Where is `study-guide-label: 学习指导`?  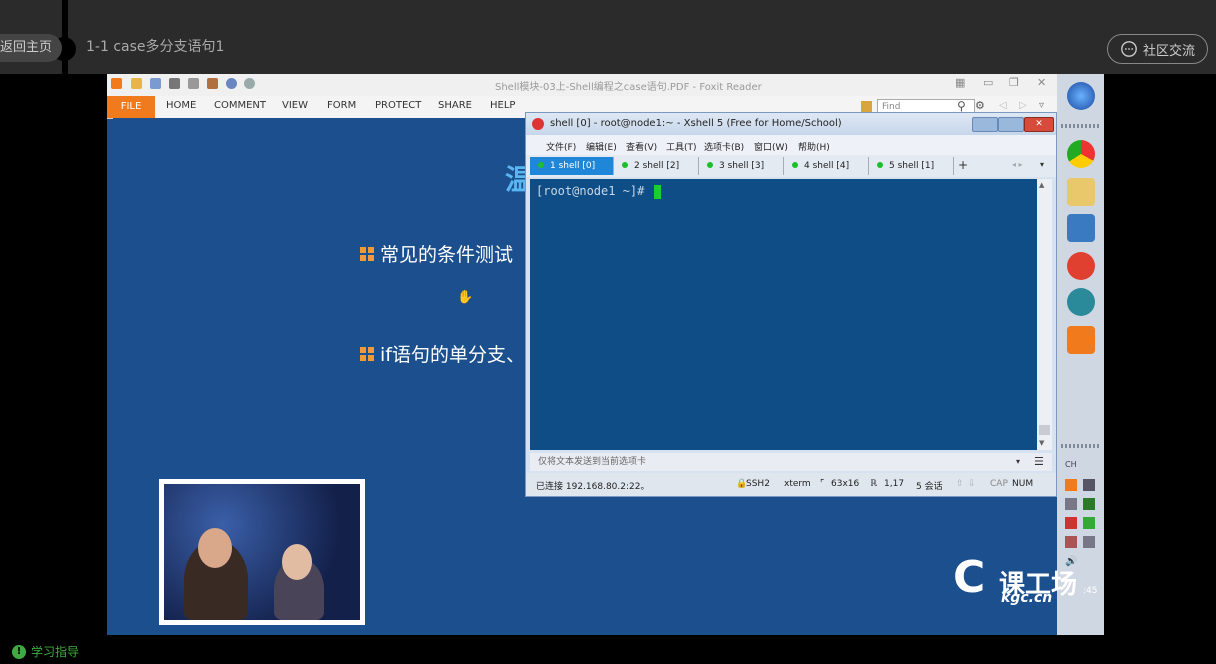
study-guide-label: 学习指导 is located at coordinates (55, 652).